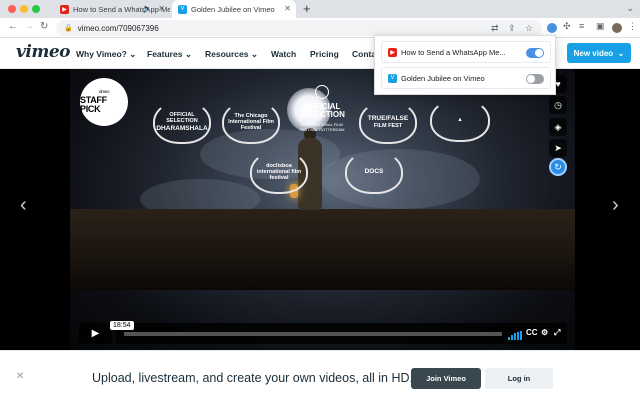 The width and height of the screenshot is (640, 400). Describe the element at coordinates (279, 172) in the screenshot. I see `doclisboa-laurel: doclisboa international film festival` at that location.